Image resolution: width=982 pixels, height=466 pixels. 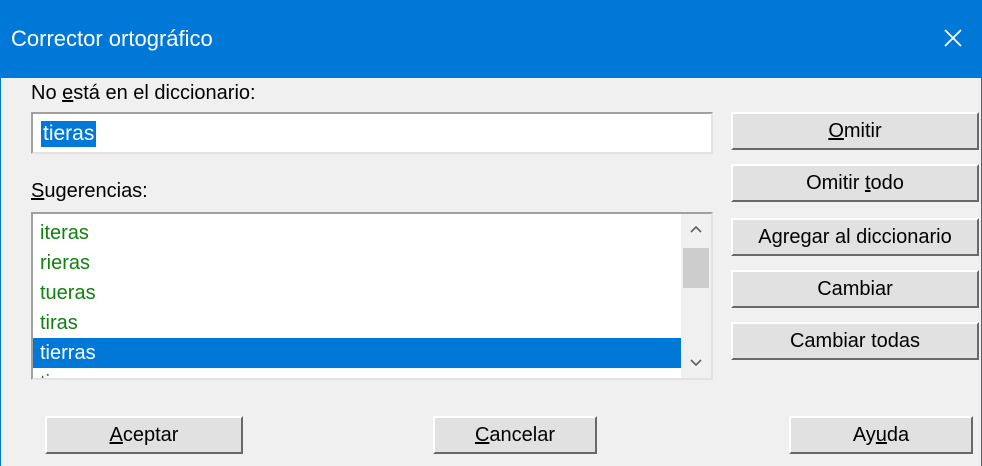 What do you see at coordinates (69, 134) in the screenshot?
I see `misspelled-word: tieras` at bounding box center [69, 134].